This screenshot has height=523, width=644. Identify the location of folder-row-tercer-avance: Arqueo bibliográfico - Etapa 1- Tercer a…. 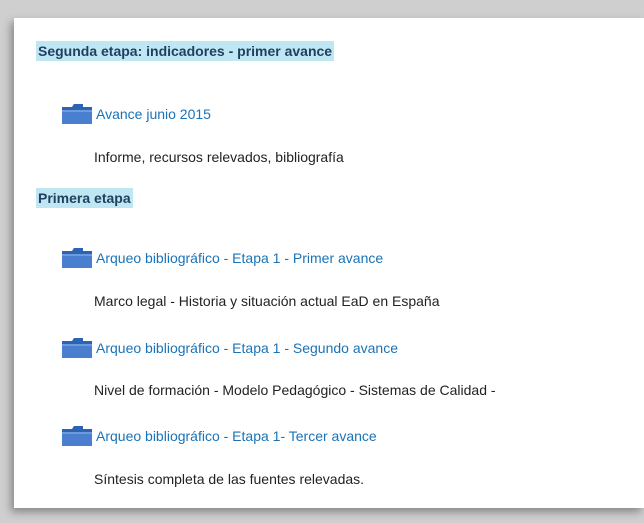
(219, 436).